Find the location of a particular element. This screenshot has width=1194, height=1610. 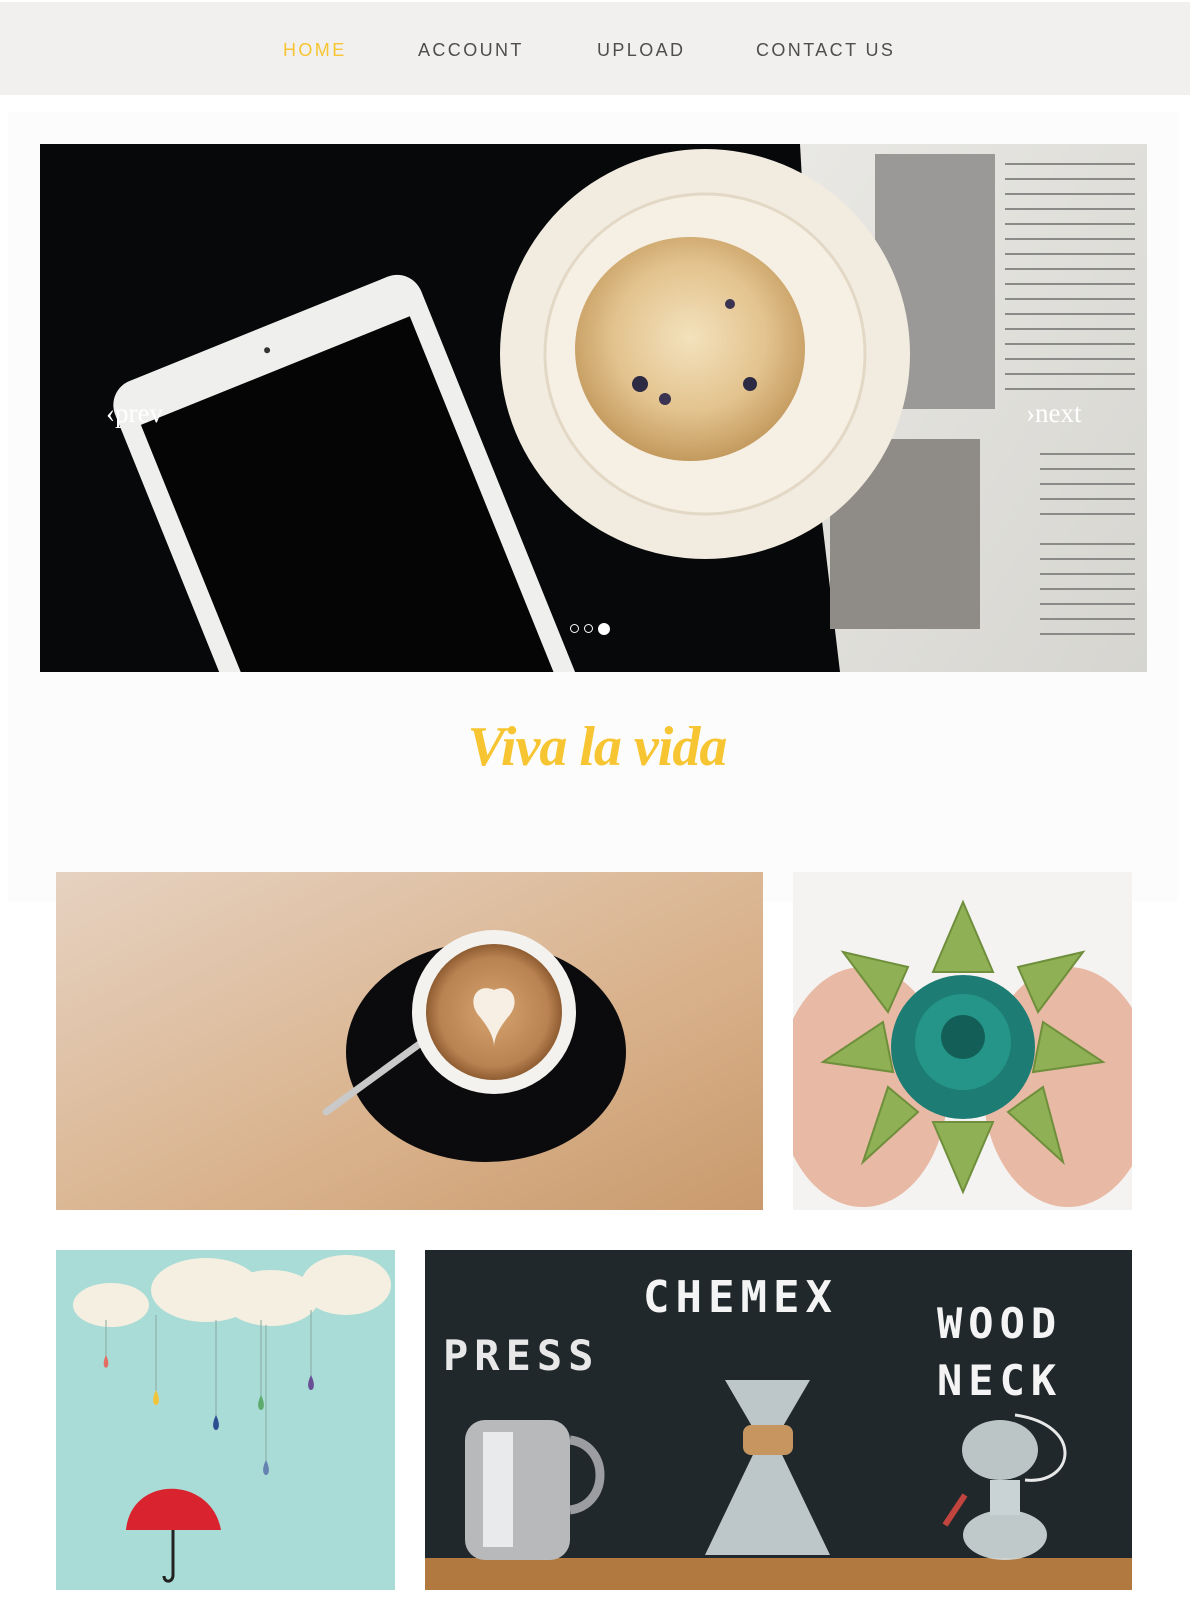

slider-prev-button: ‹prev is located at coordinates (134, 413).